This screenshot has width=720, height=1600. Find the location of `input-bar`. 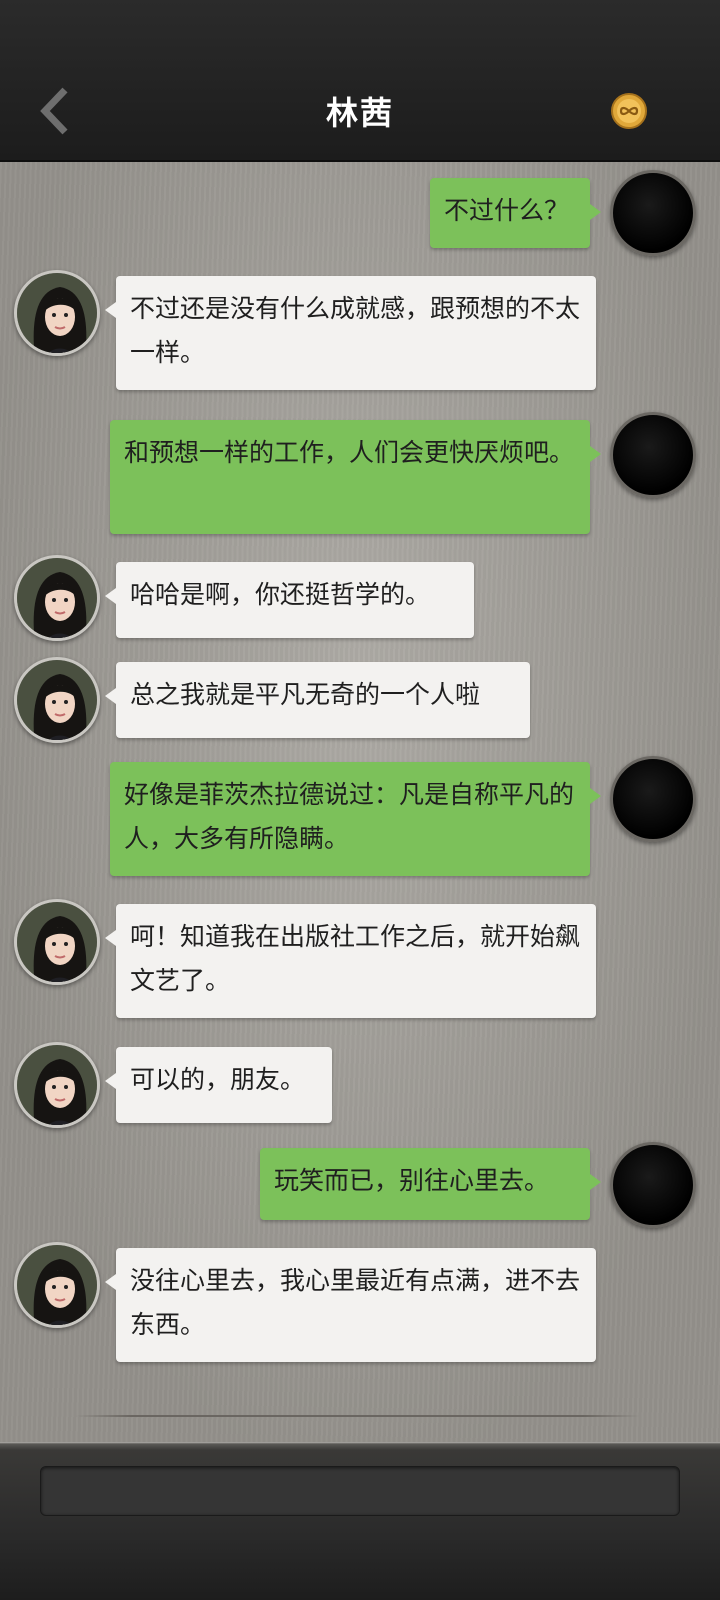

input-bar is located at coordinates (360, 1521).